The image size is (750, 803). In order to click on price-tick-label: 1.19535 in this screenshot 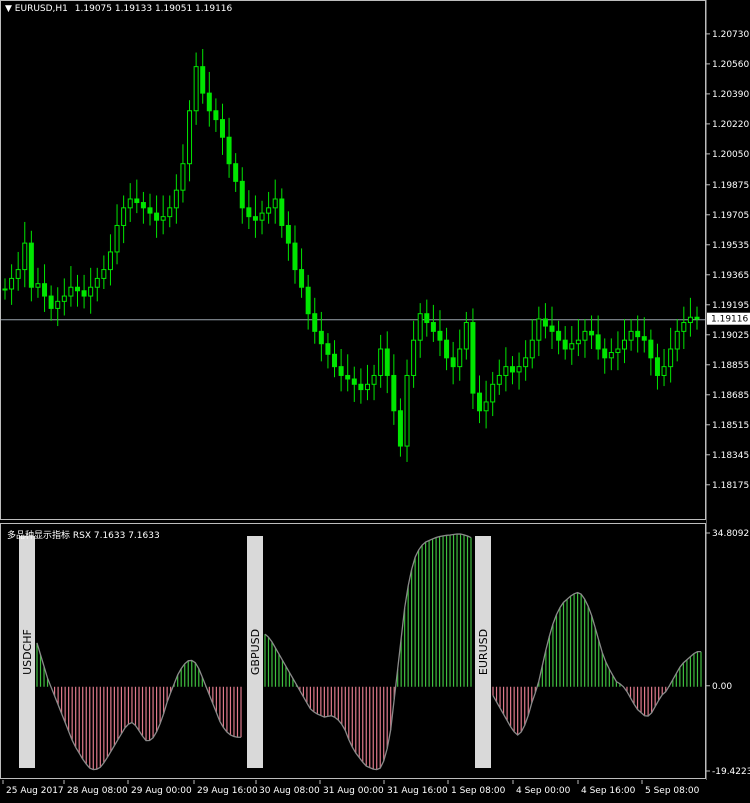, I will do `click(730, 246)`.